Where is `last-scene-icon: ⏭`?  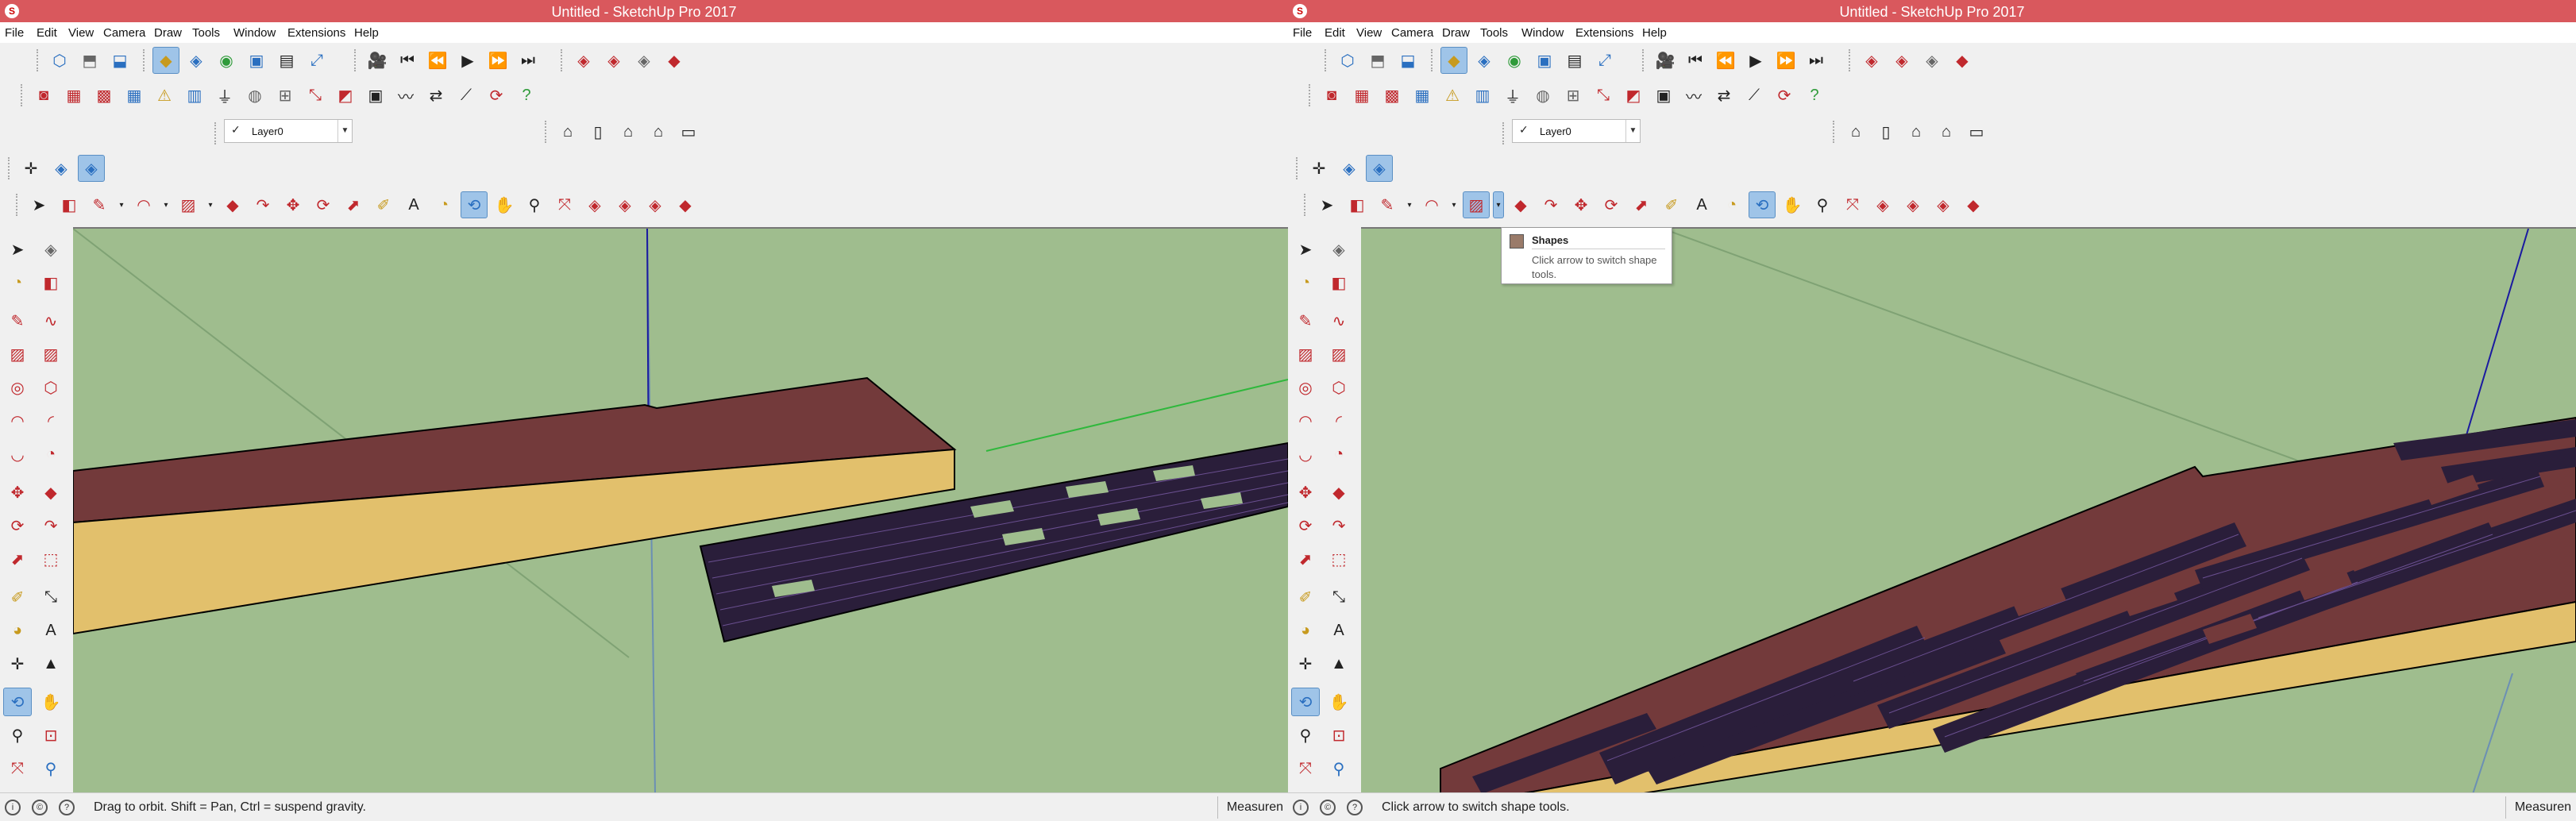
last-scene-icon: ⏭ is located at coordinates (528, 60).